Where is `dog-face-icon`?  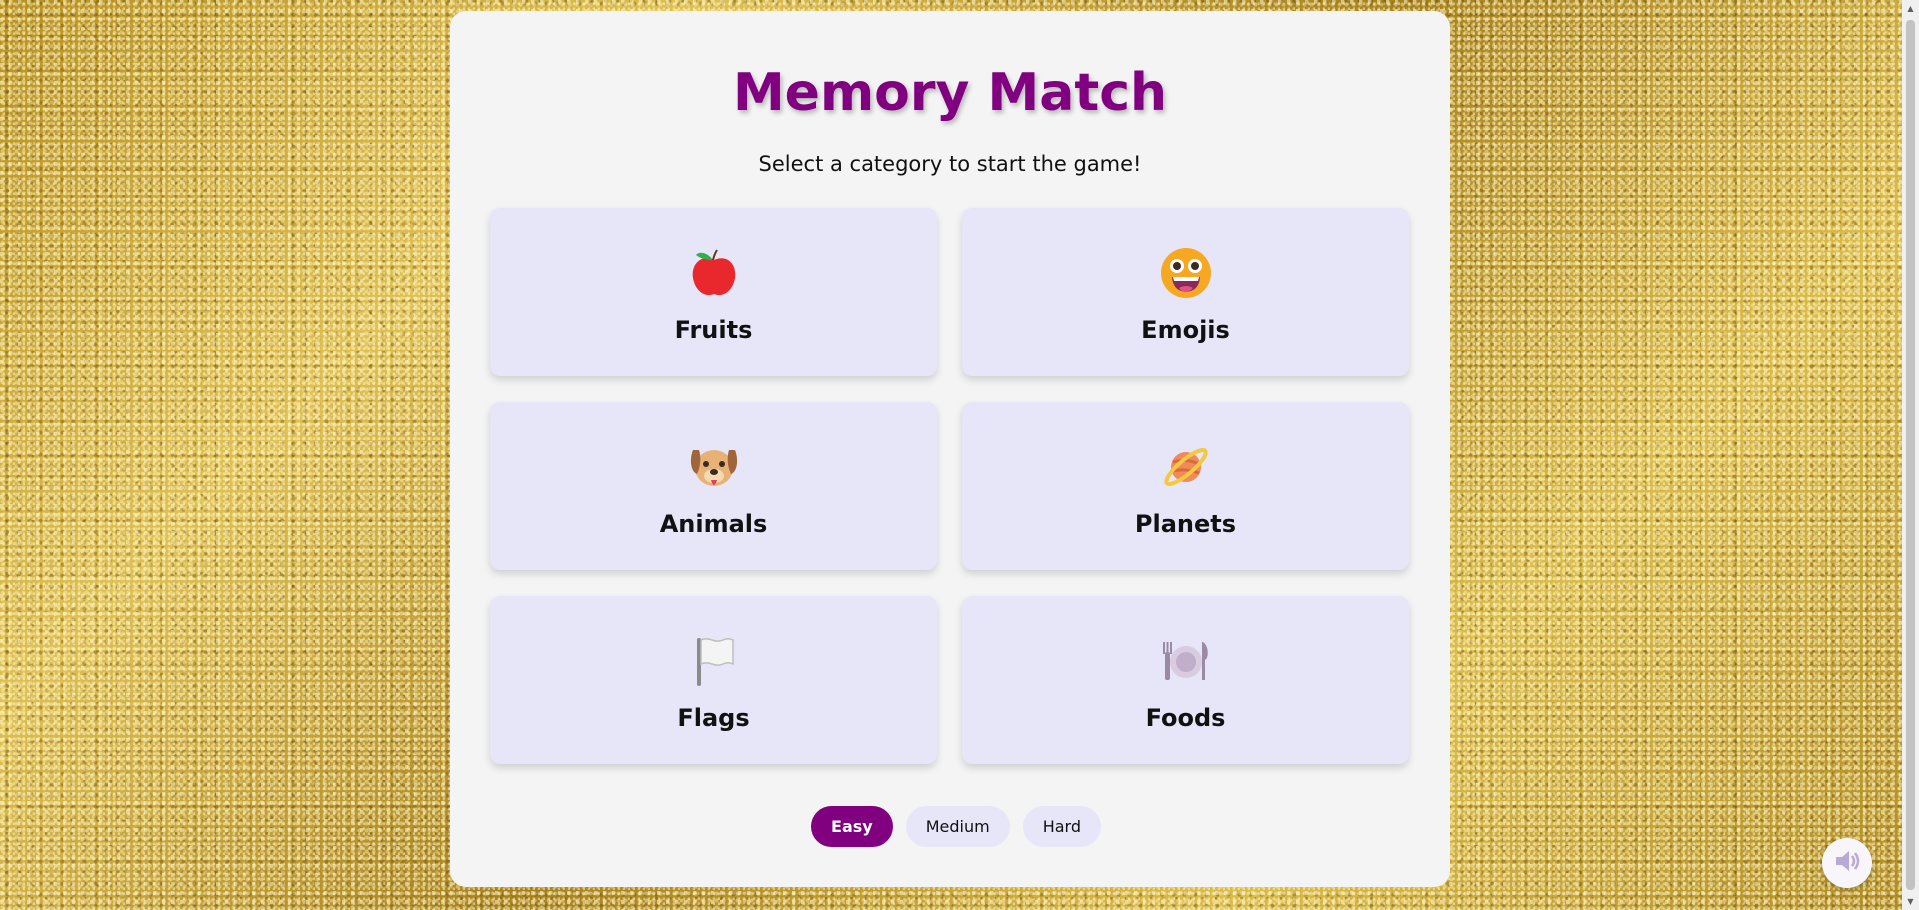
dog-face-icon is located at coordinates (713, 467).